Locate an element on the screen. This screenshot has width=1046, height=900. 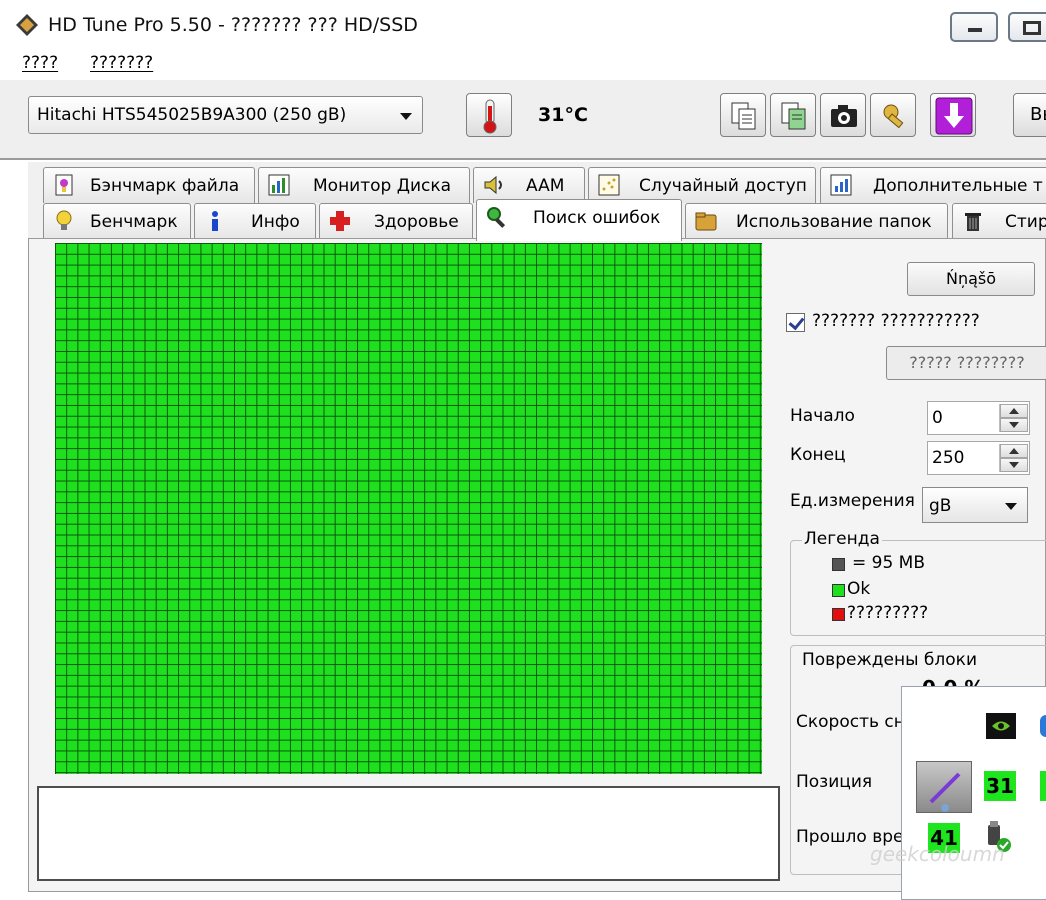
tray-badge-partial is located at coordinates (1043, 786).